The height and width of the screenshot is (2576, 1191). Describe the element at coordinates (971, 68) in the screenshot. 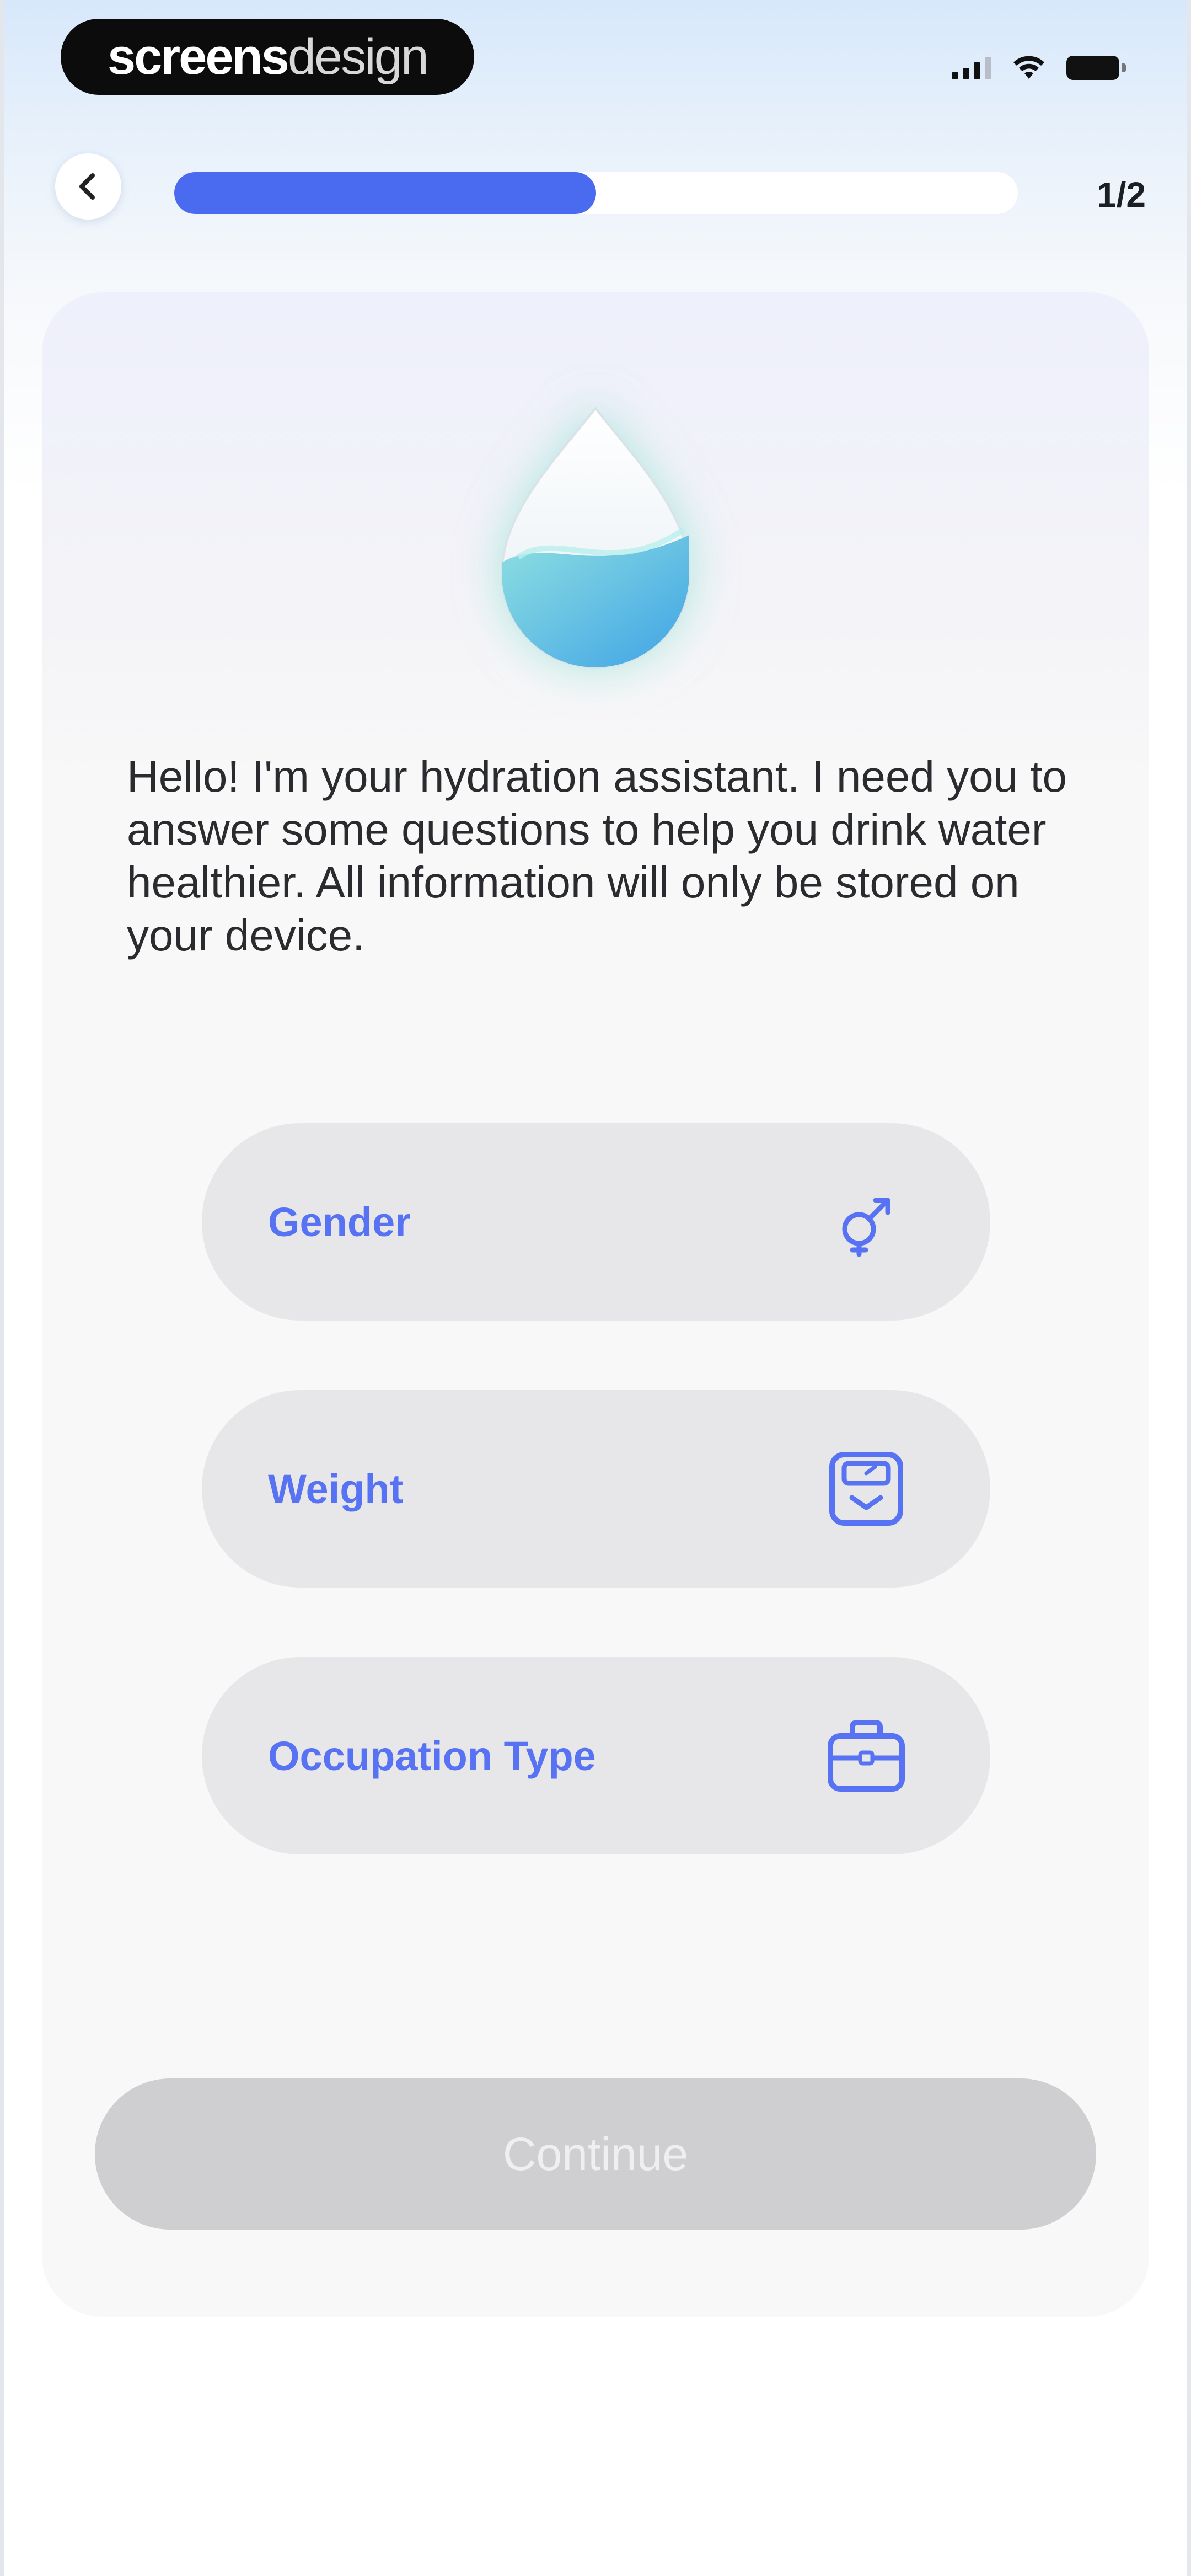

I see `cellular-signal-icon` at that location.